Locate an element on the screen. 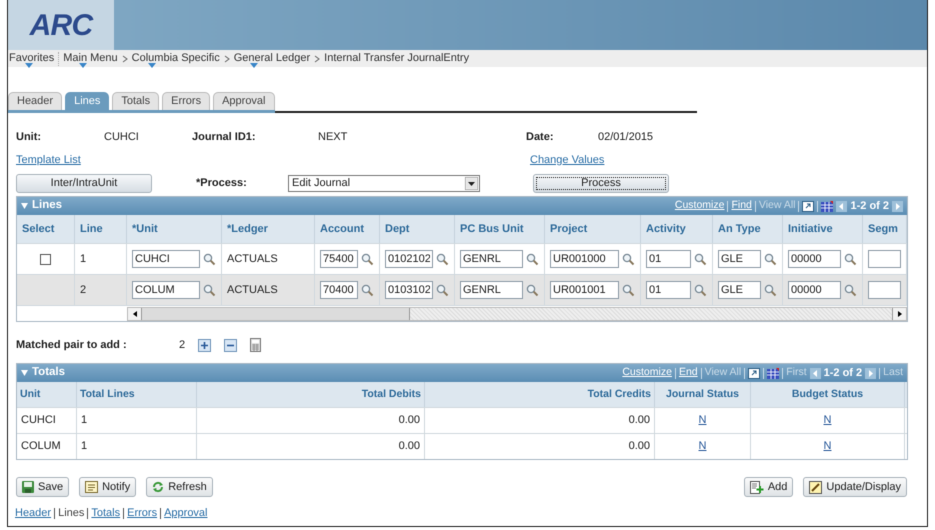  footer-link: Totals is located at coordinates (105, 513).